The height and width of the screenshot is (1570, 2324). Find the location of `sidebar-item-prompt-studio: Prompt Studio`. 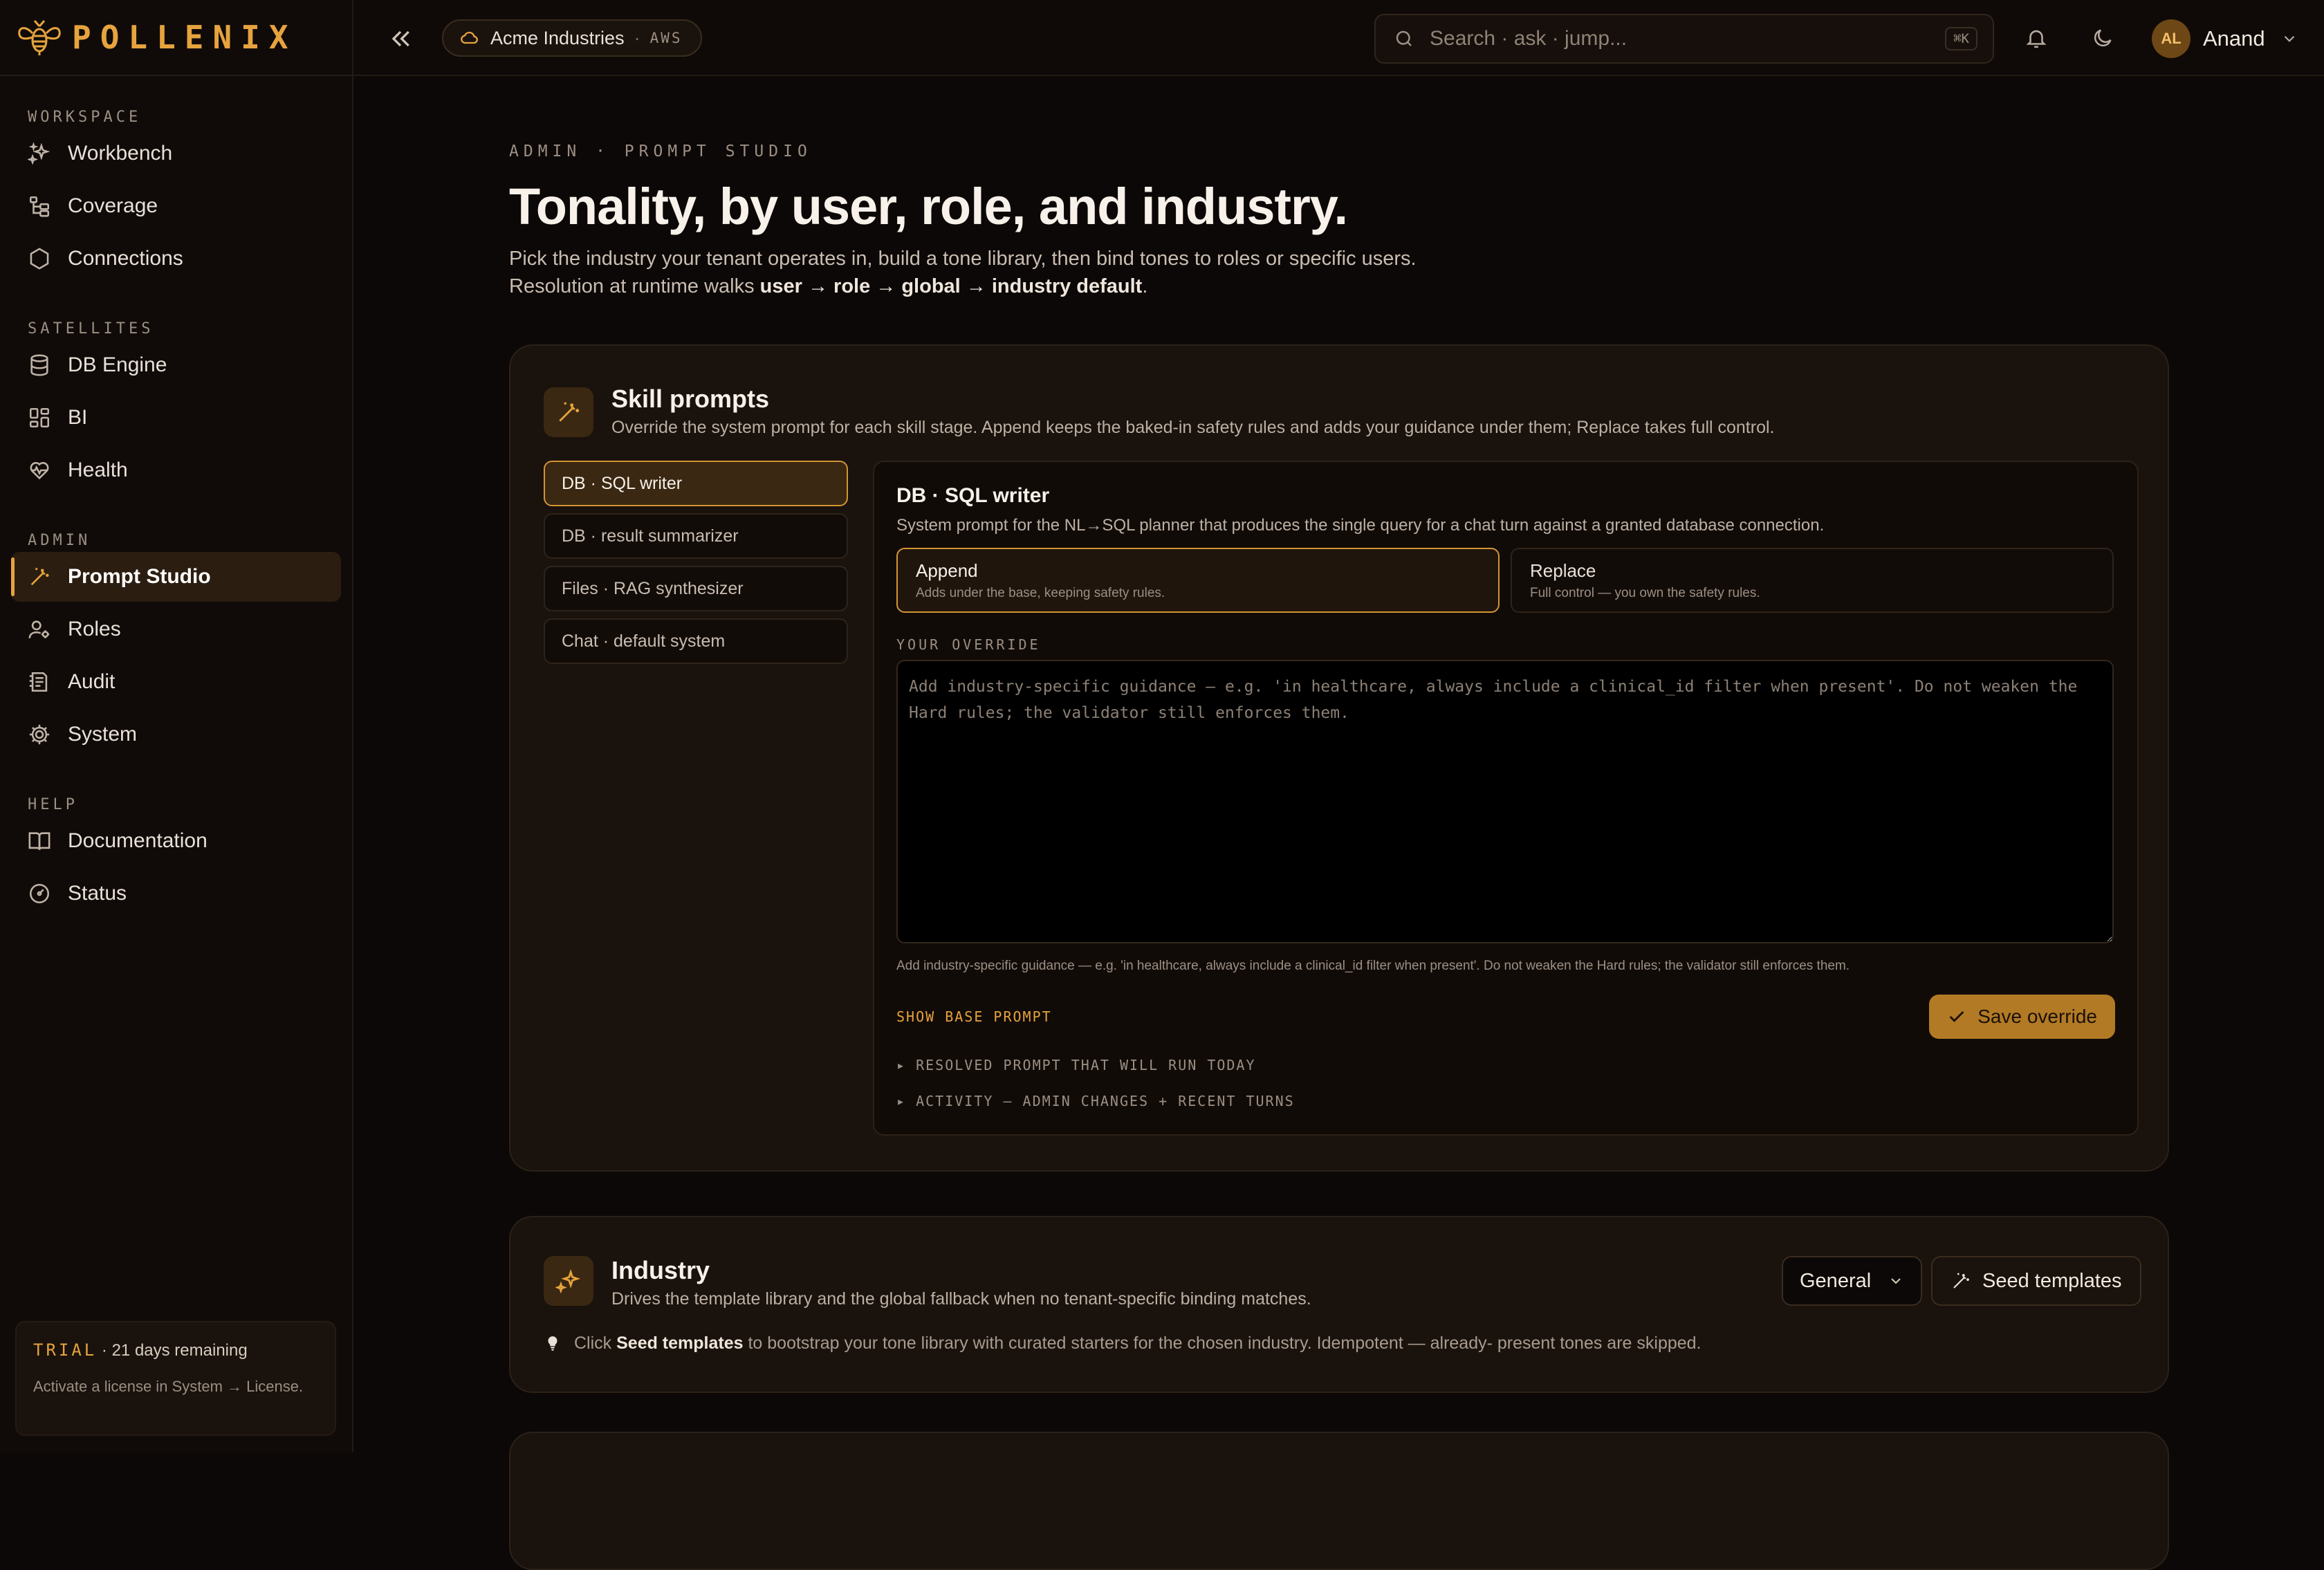

sidebar-item-prompt-studio: Prompt Studio is located at coordinates (176, 577).